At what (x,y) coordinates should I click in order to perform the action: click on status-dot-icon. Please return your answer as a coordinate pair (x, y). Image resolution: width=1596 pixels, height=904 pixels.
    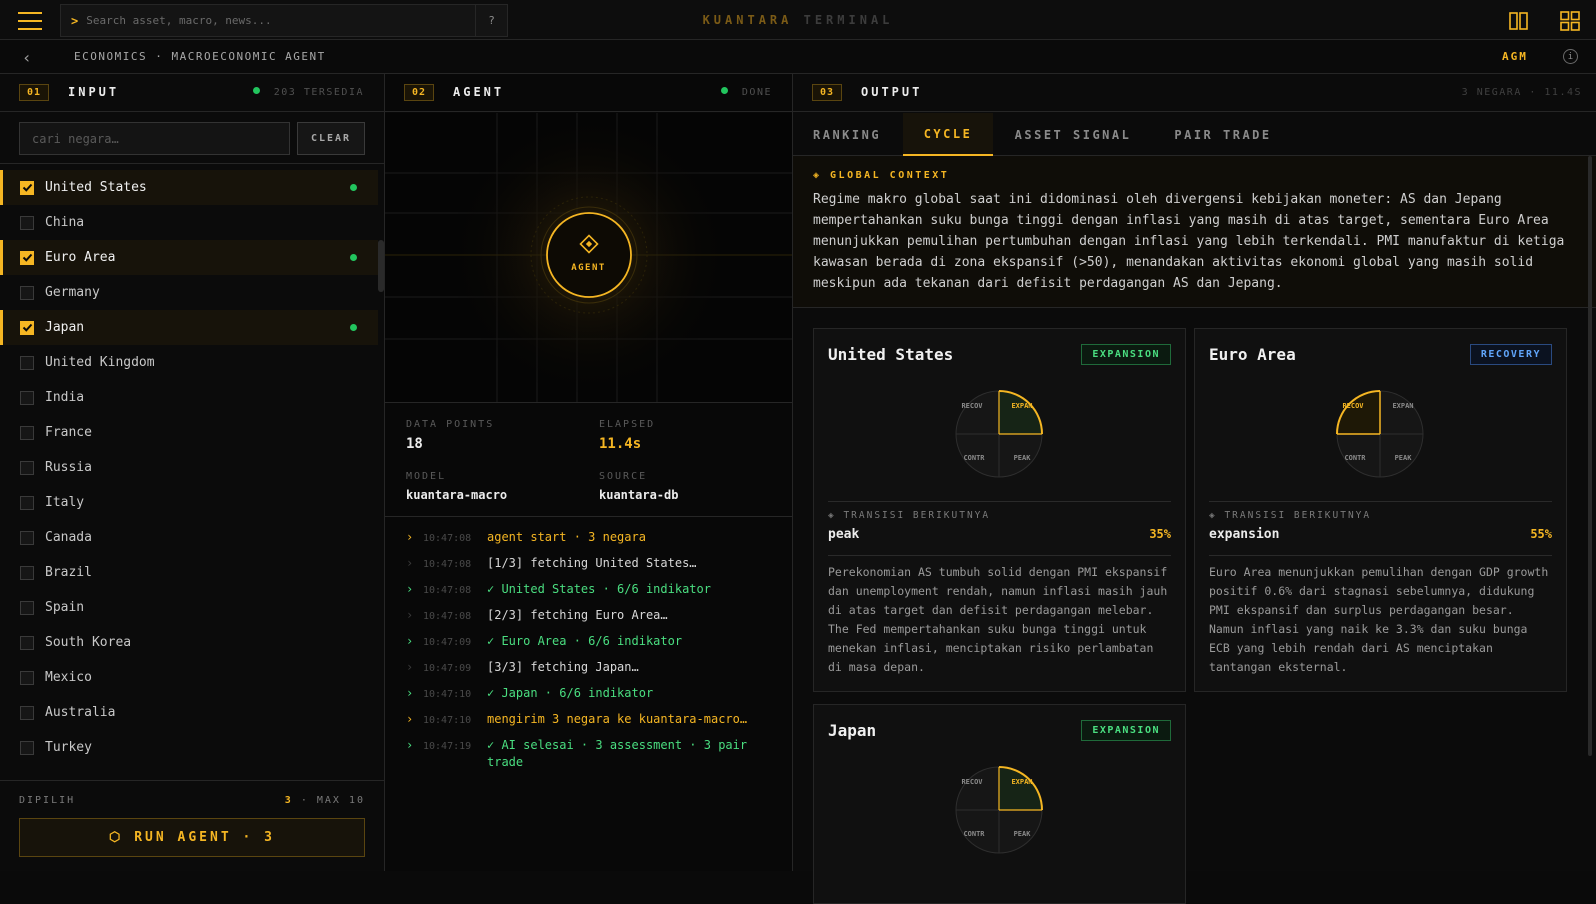
    Looking at the image, I should click on (724, 90).